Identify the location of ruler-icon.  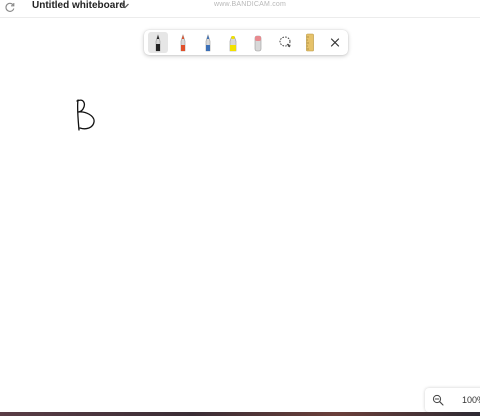
(310, 42).